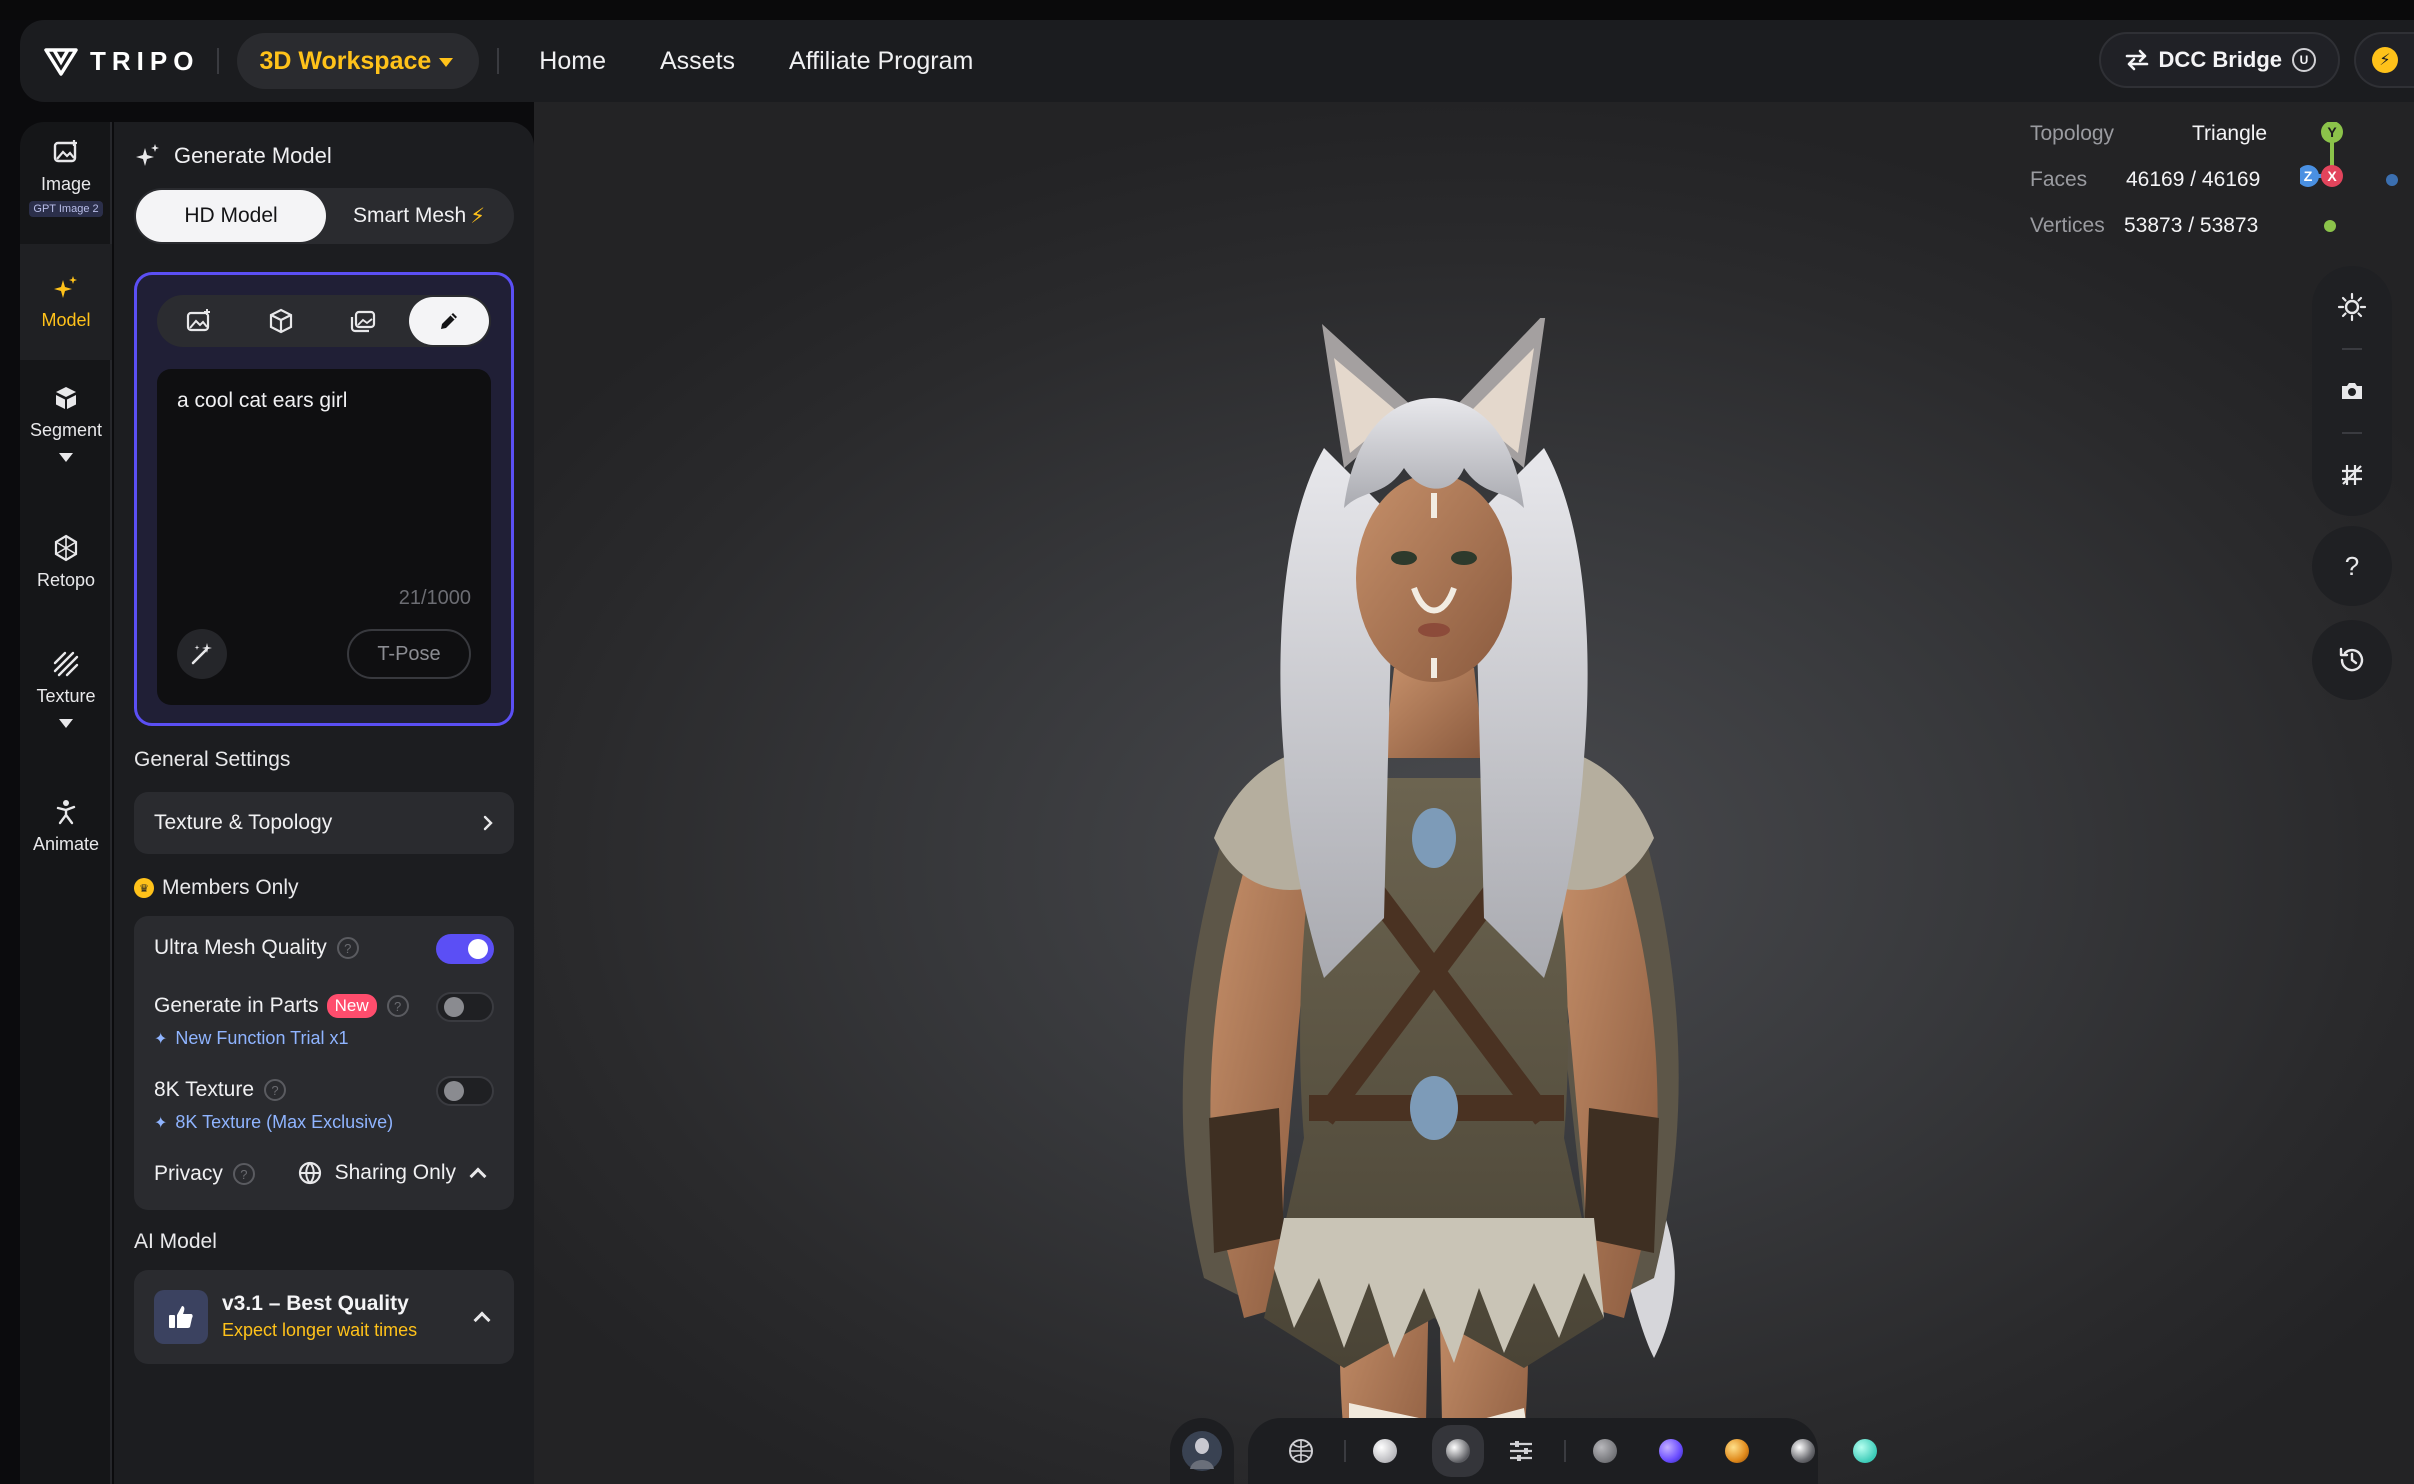 The height and width of the screenshot is (1484, 2414). Describe the element at coordinates (66, 664) in the screenshot. I see `texture-icon` at that location.